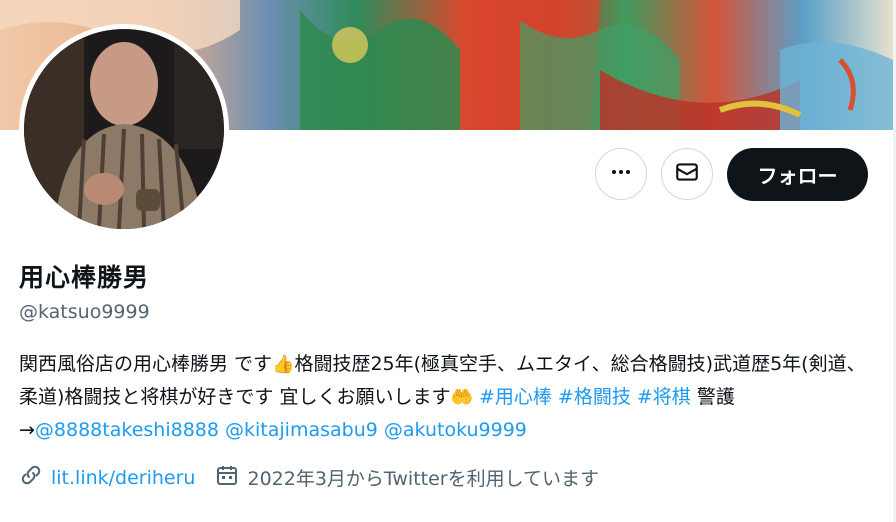  Describe the element at coordinates (664, 397) in the screenshot. I see `hashtag-link: #将棋` at that location.